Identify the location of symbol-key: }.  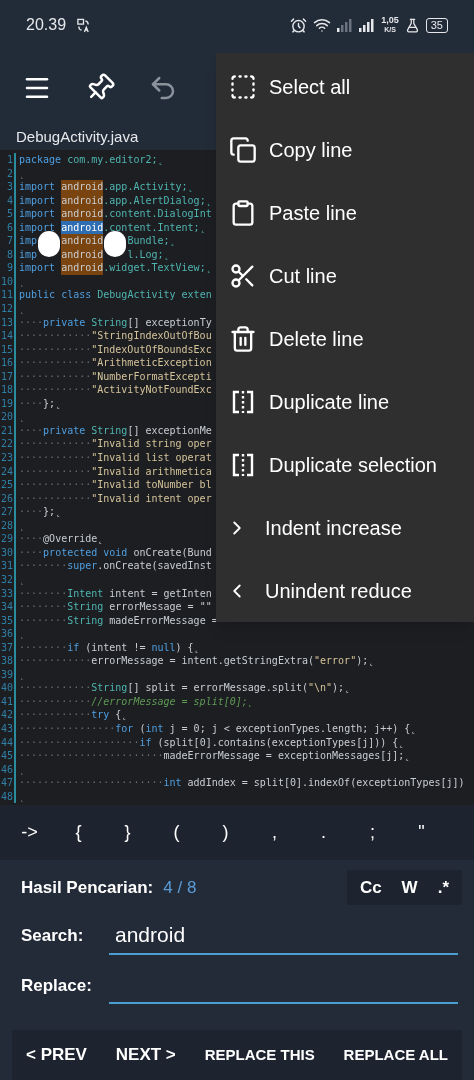
(127, 832).